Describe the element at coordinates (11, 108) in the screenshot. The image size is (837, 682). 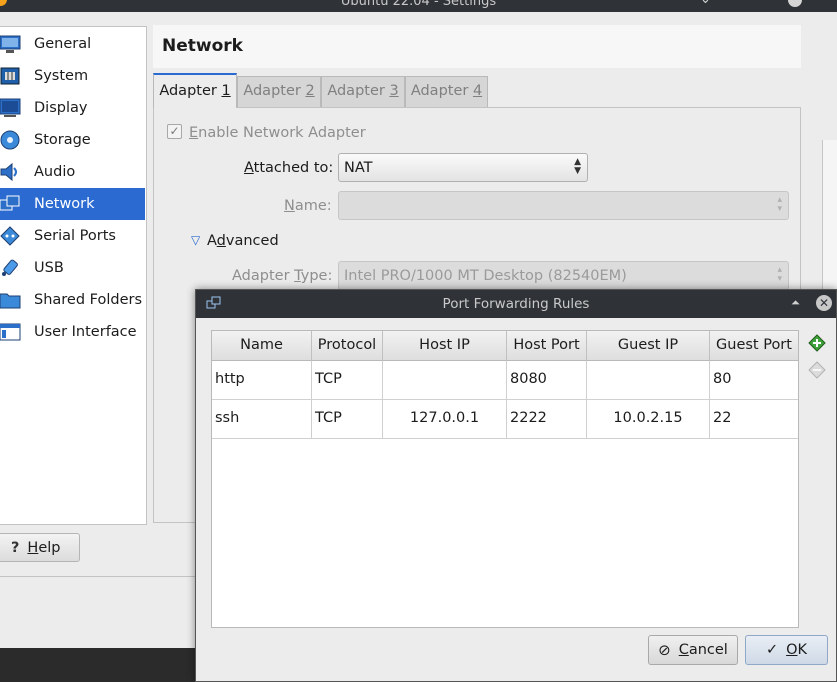
I see `display-icon` at that location.